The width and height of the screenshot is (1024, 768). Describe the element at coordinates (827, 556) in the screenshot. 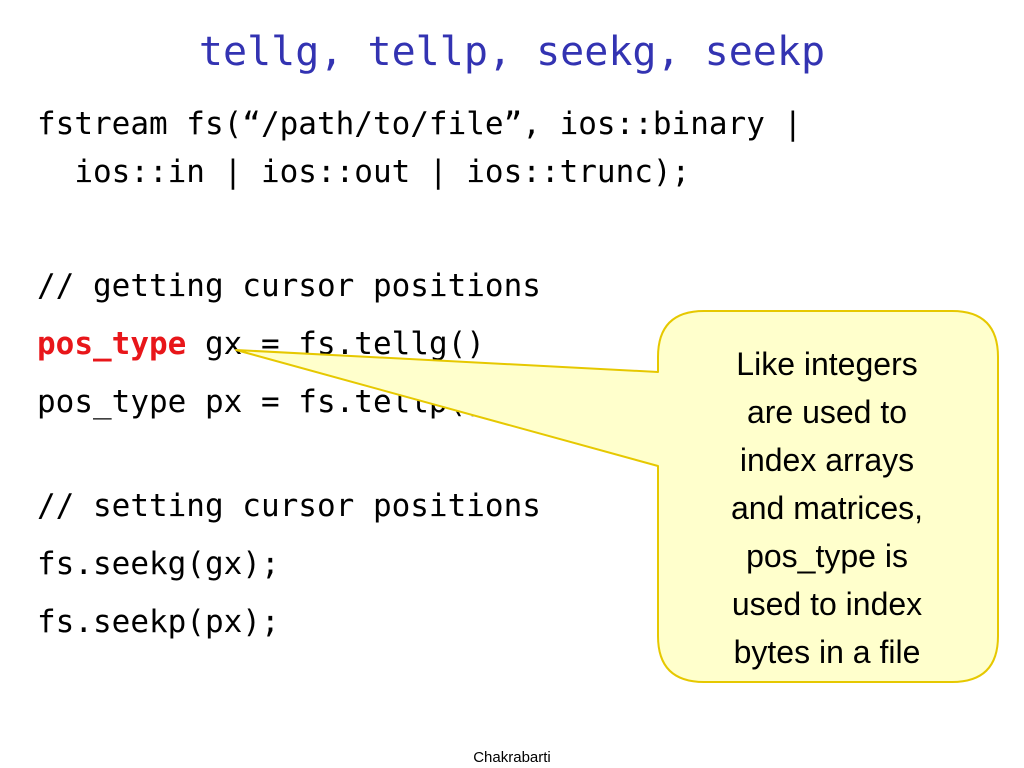

I see `callout-line: pos_type is` at that location.